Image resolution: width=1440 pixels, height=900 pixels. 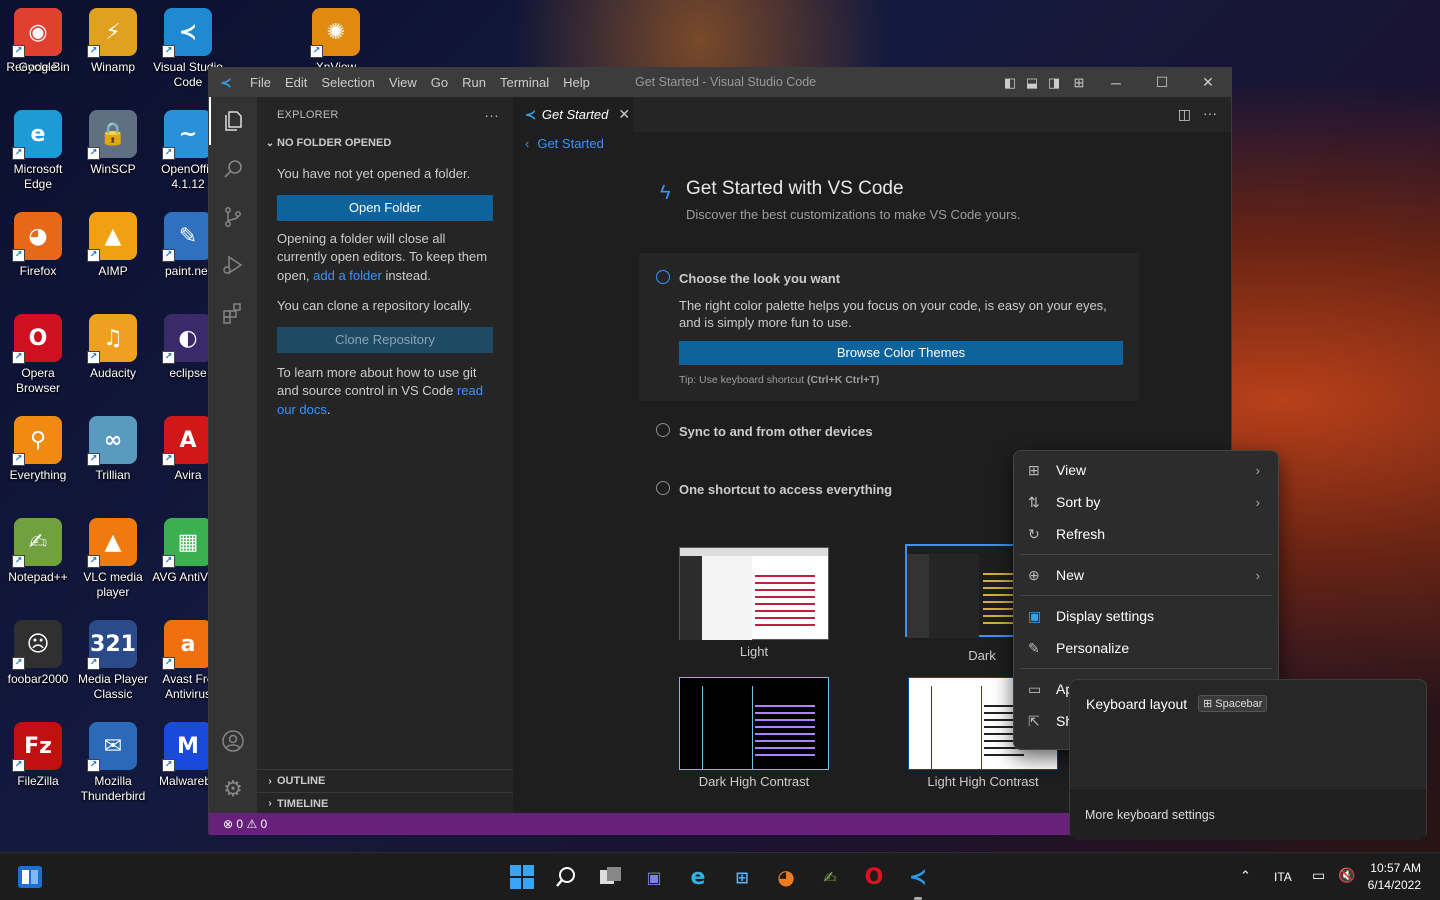 What do you see at coordinates (239, 824) in the screenshot?
I see `error-count: 0` at bounding box center [239, 824].